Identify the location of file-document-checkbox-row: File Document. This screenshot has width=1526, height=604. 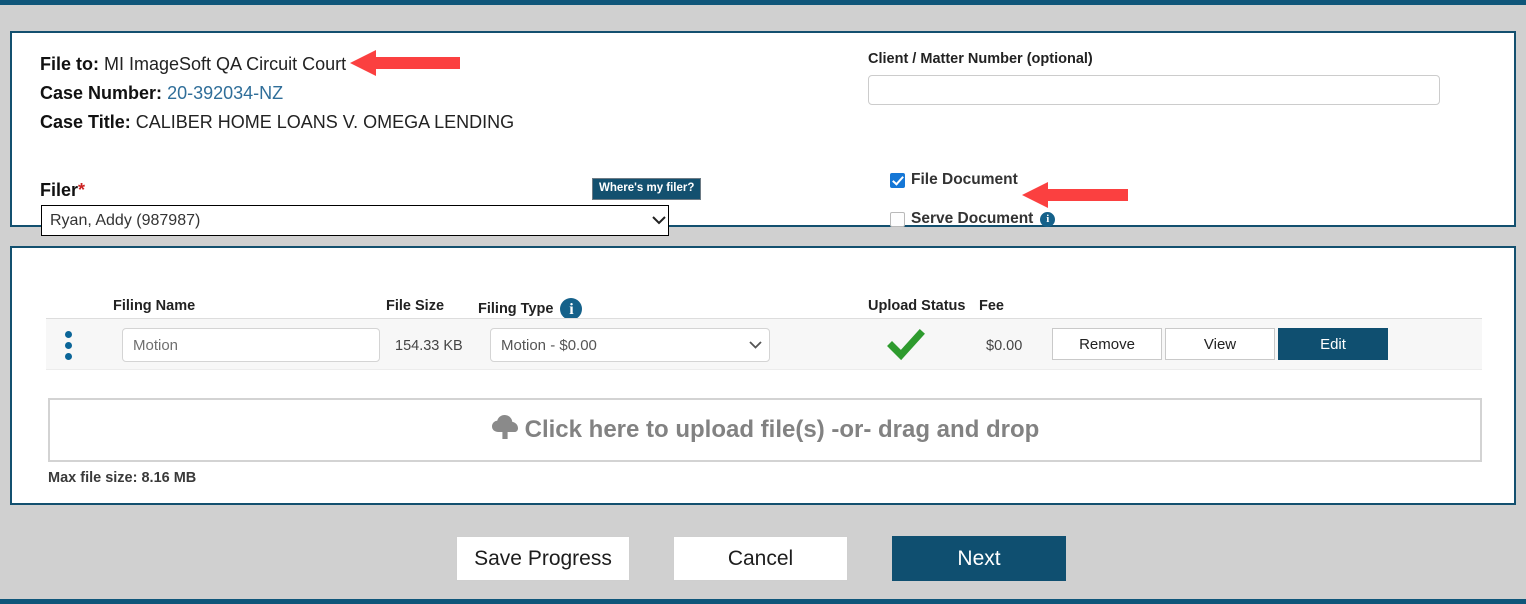
(954, 180).